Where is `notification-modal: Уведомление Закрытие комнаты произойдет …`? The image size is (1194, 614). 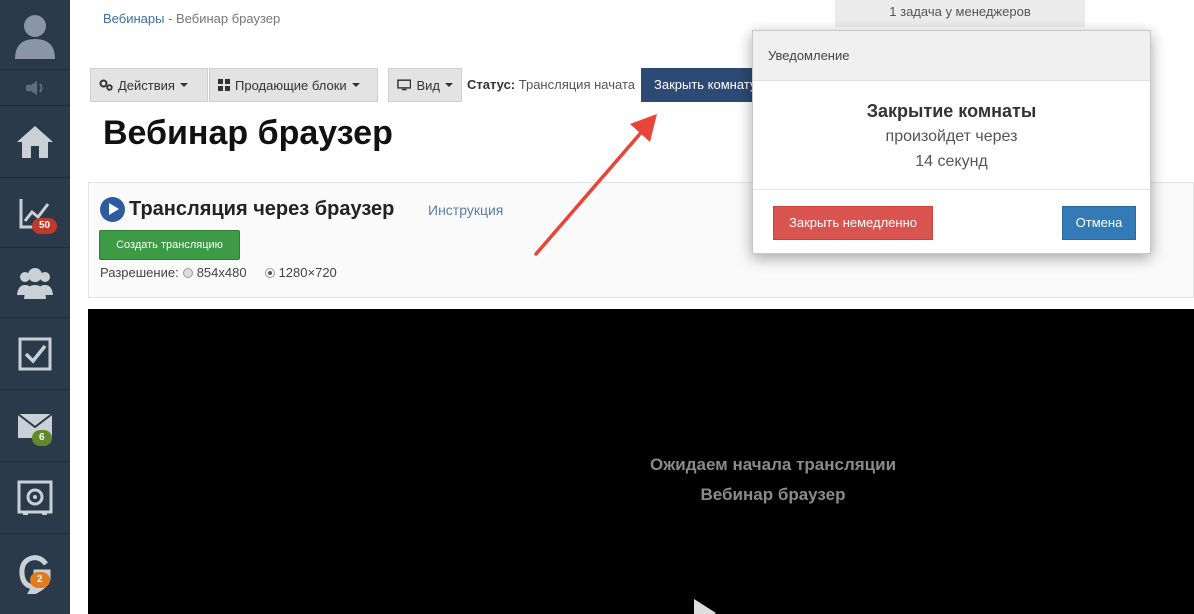
notification-modal: Уведомление Закрытие комнаты произойдет … is located at coordinates (951, 142).